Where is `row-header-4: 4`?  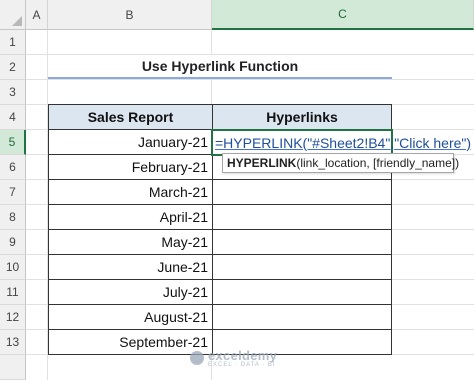
row-header-4: 4 is located at coordinates (13, 117).